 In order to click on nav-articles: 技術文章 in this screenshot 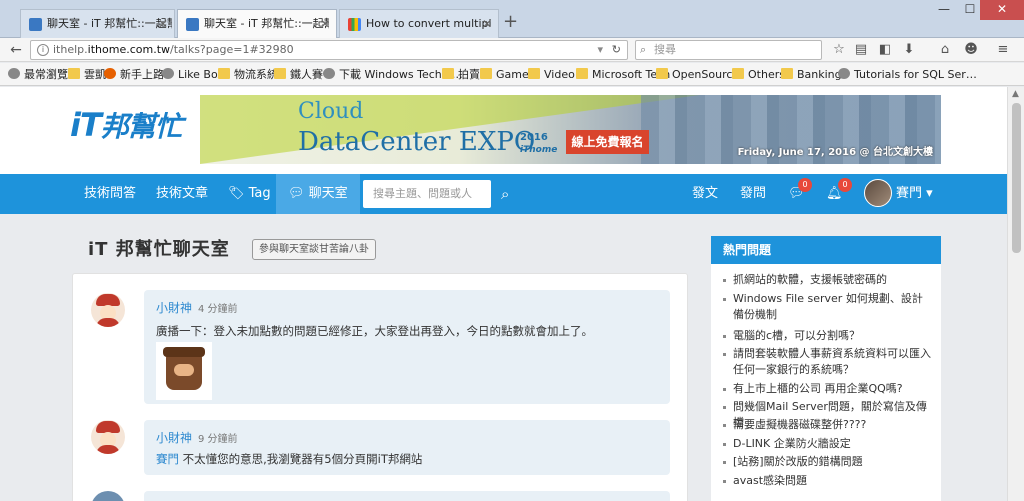, I will do `click(182, 194)`.